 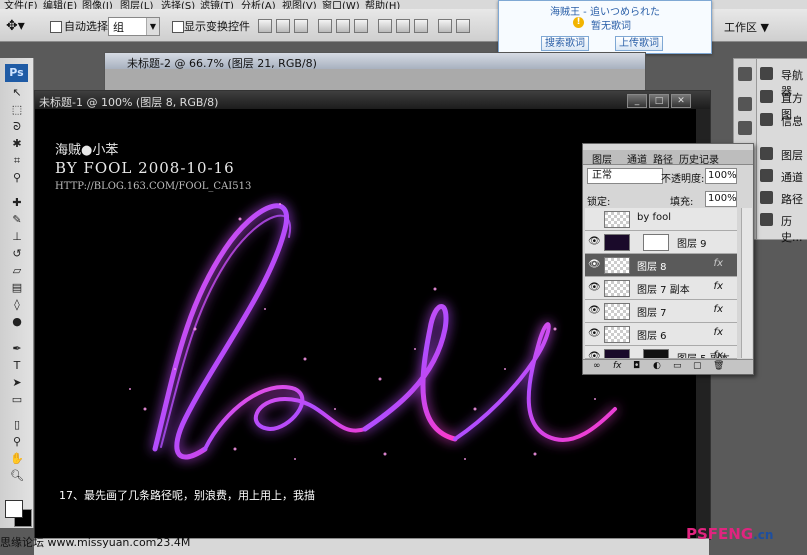 What do you see at coordinates (657, 366) in the screenshot?
I see `adjustment-icon: ◐` at bounding box center [657, 366].